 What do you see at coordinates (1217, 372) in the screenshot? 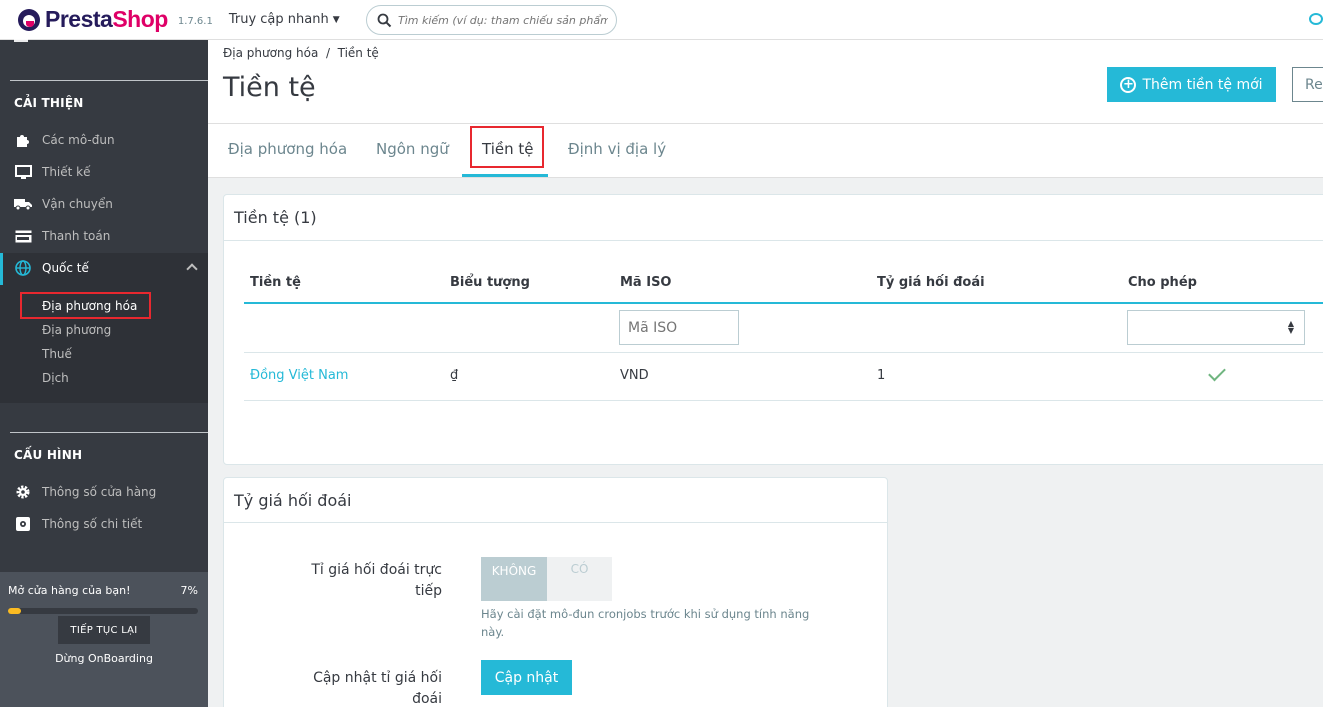
I see `check-icon` at bounding box center [1217, 372].